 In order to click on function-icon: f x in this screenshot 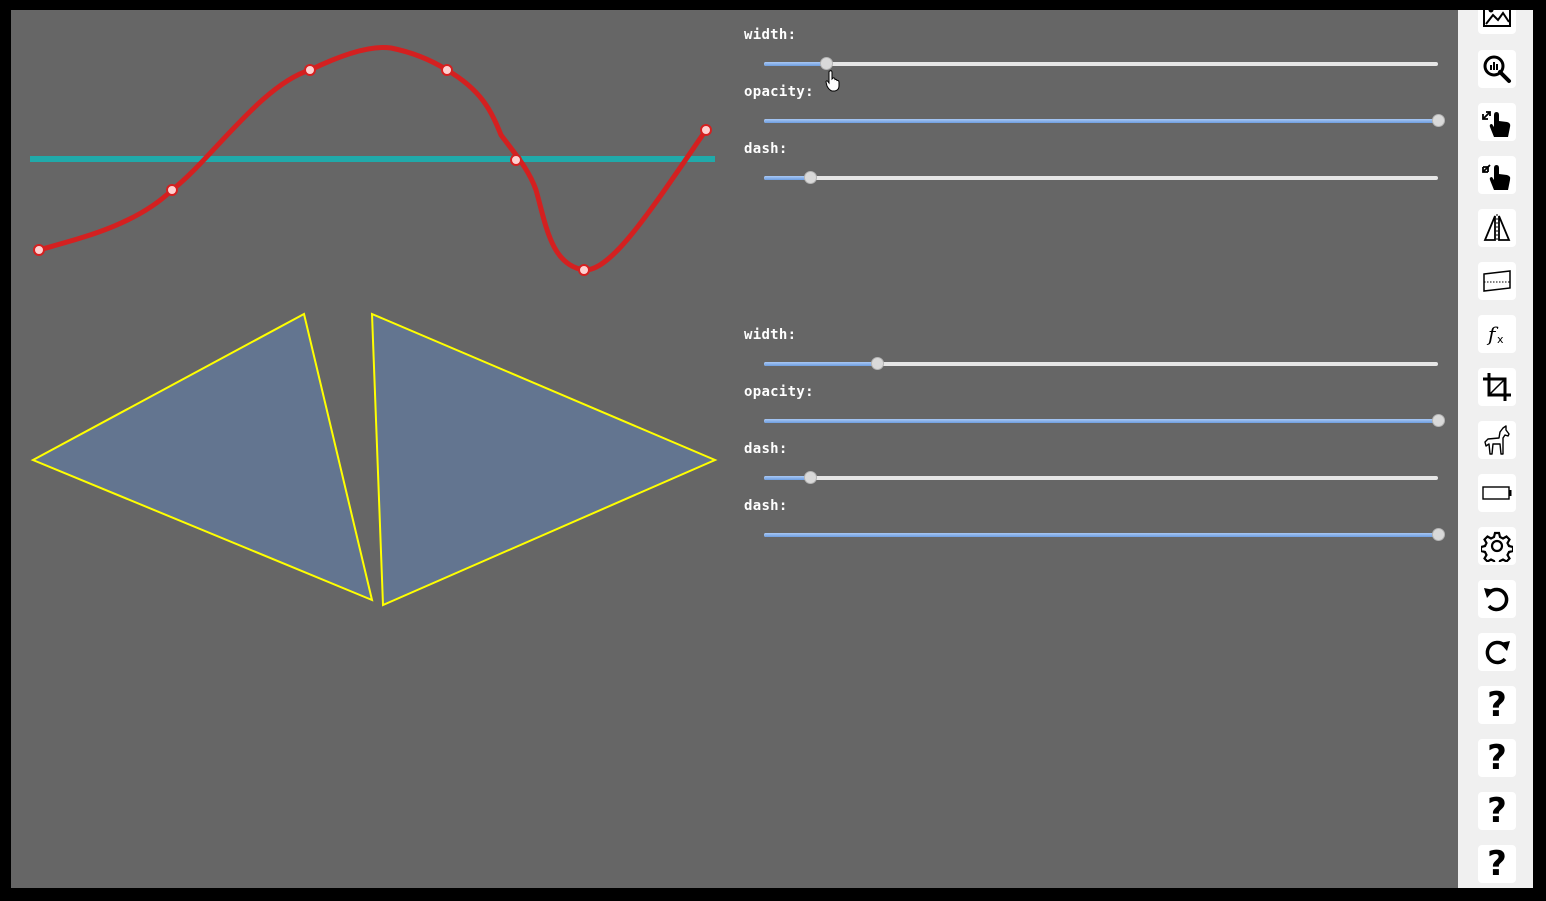, I will do `click(1495, 334)`.